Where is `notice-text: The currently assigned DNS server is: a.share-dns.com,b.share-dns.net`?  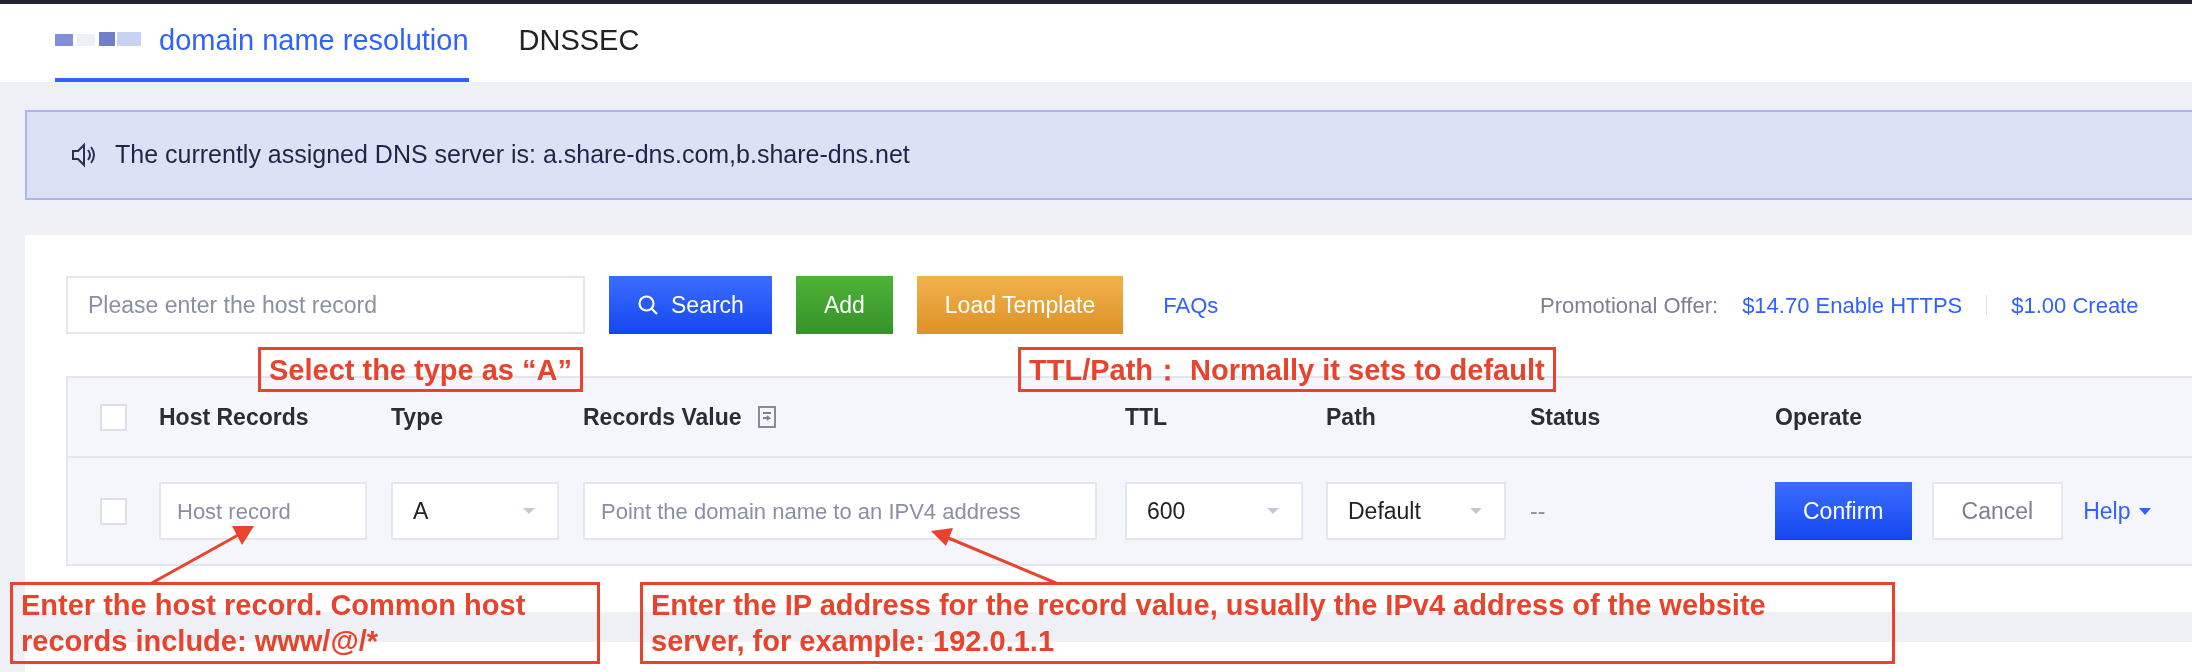
notice-text: The currently assigned DNS server is: a.share-dns.com,b.share-dns.net is located at coordinates (512, 155).